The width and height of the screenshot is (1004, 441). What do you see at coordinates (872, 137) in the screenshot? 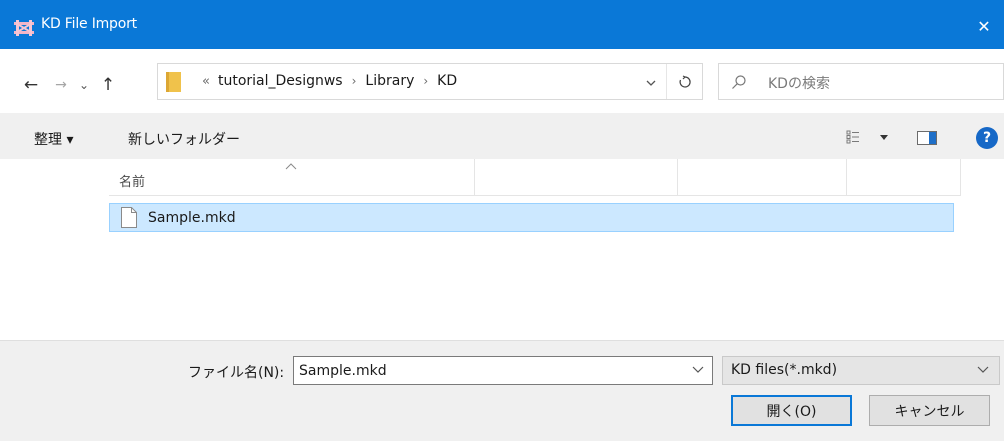
I see `change-view-icon` at bounding box center [872, 137].